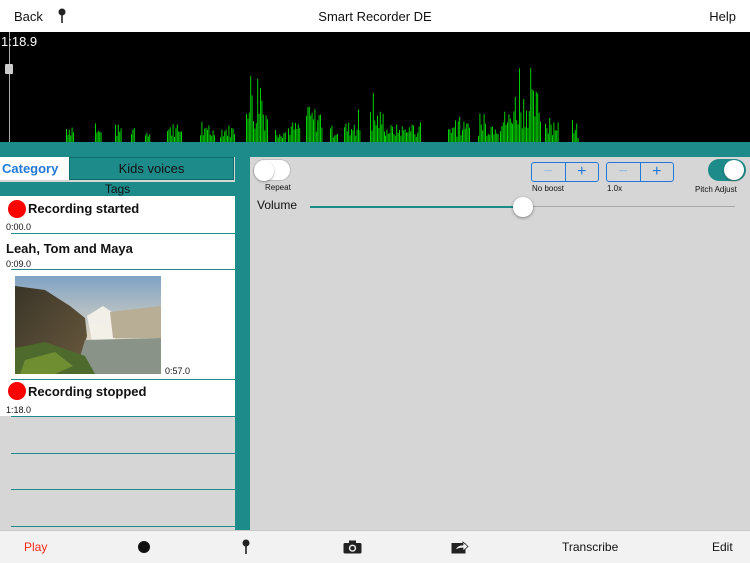 This screenshot has width=750, height=563. I want to click on tag-item-recording-stopped: Recording stopped 1:18.0, so click(117, 398).